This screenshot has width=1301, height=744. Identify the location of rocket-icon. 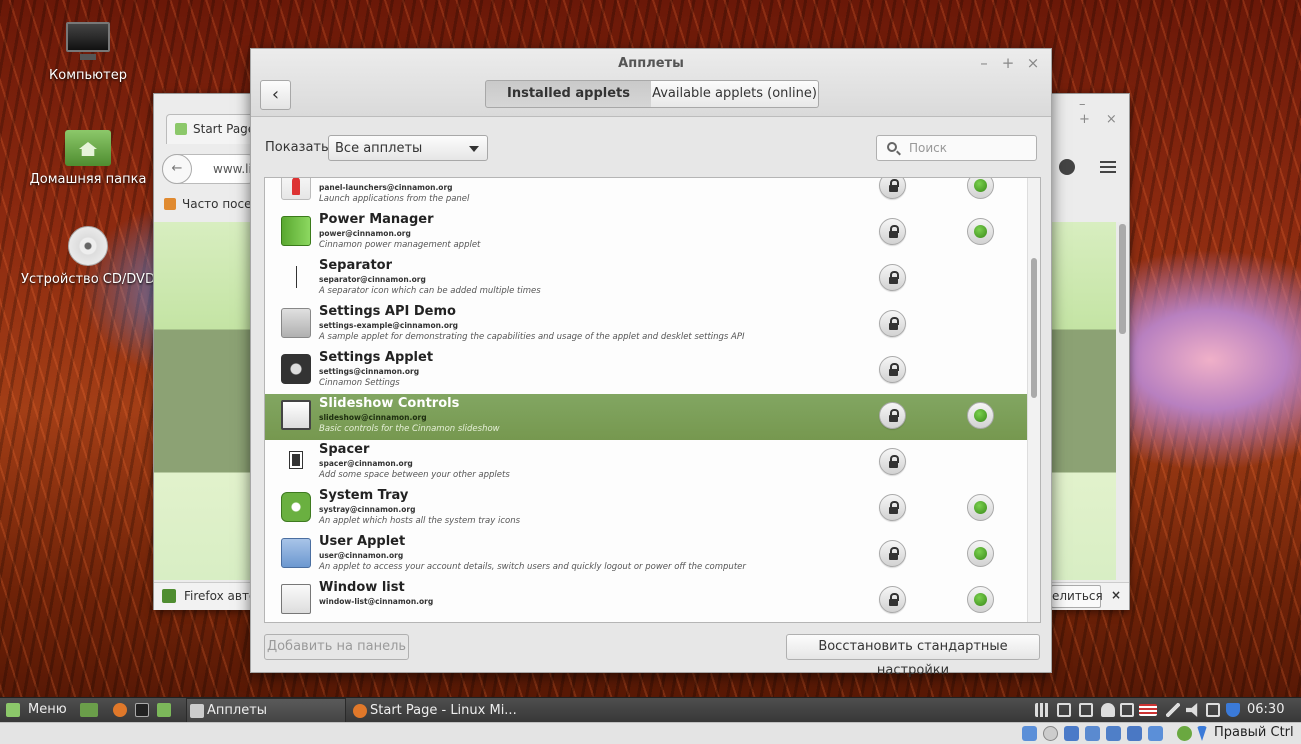
(296, 189).